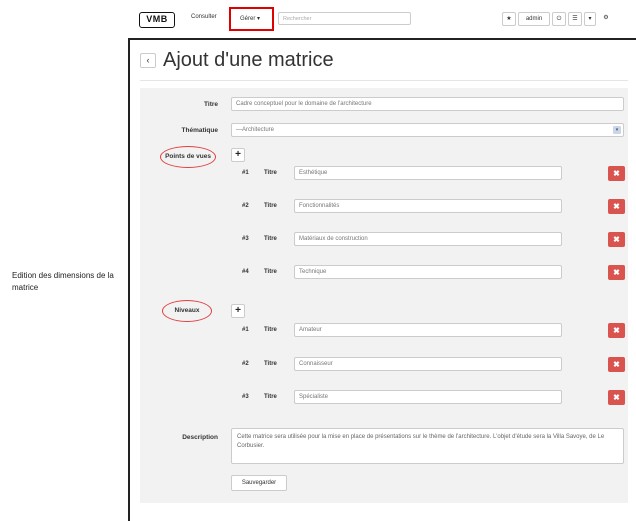  What do you see at coordinates (259, 483) in the screenshot?
I see `save-button: Sauvegarder` at bounding box center [259, 483].